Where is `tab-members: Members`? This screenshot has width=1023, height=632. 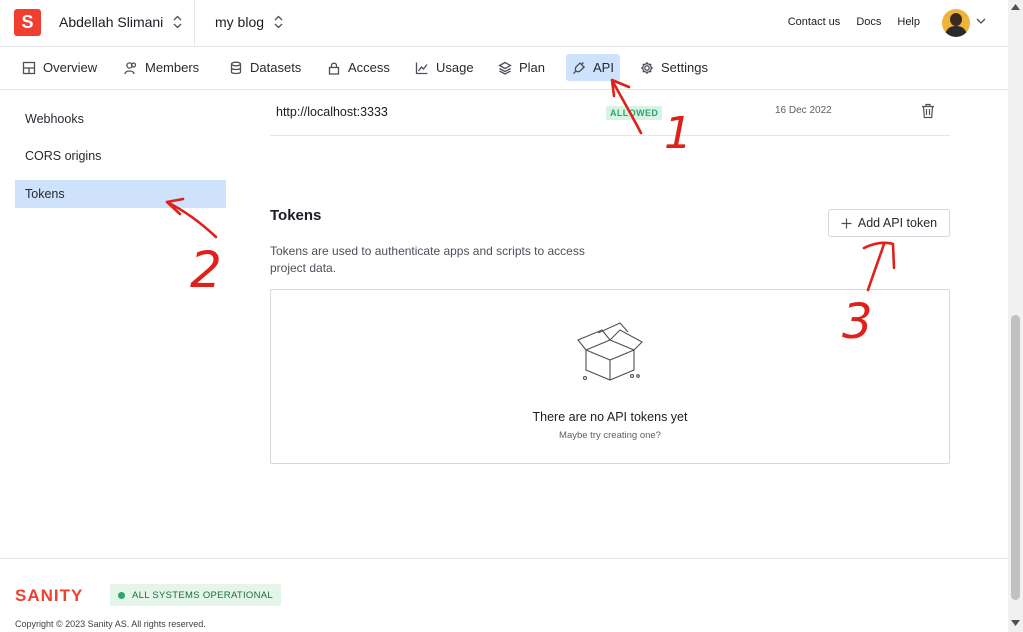 tab-members: Members is located at coordinates (161, 67).